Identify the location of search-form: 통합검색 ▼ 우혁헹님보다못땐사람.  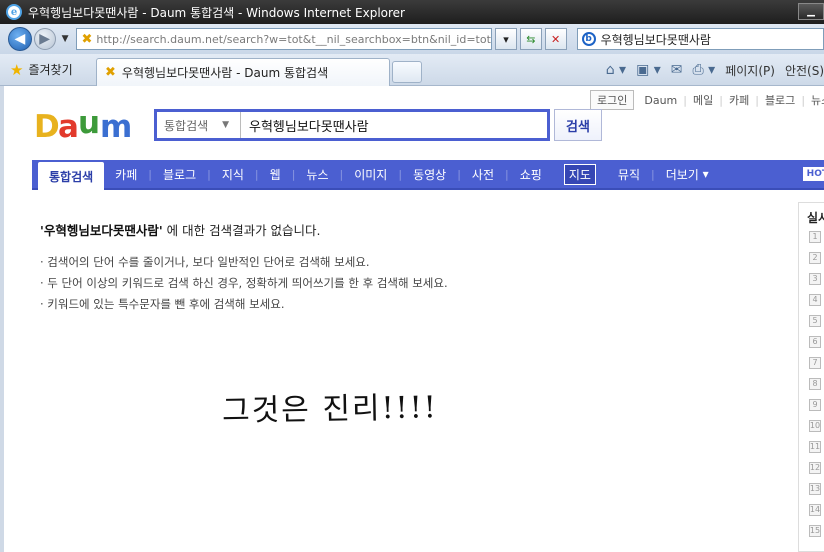
(352, 125).